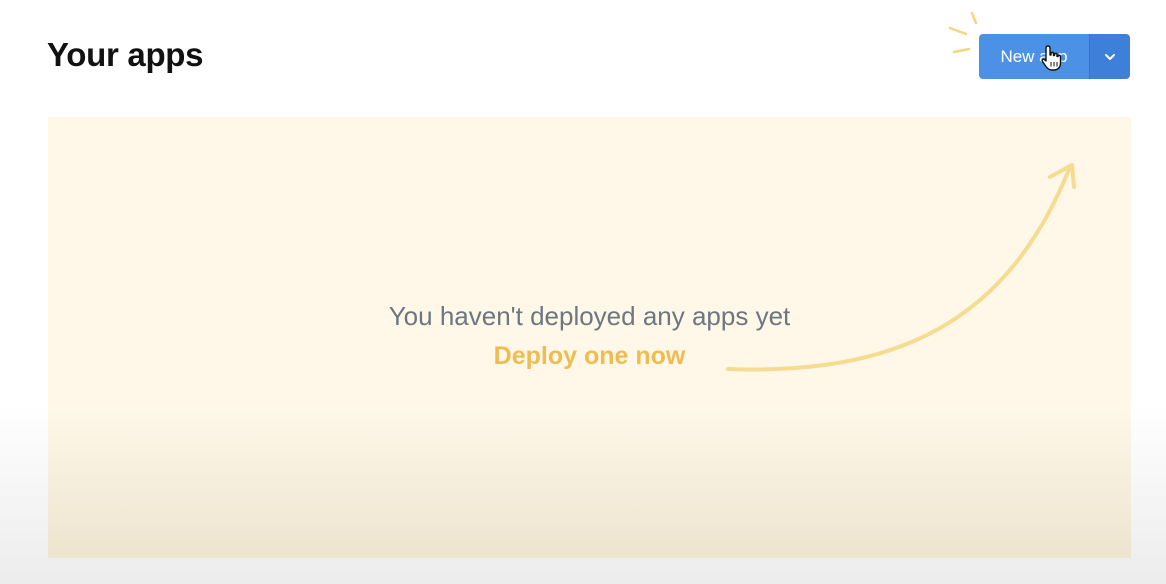  Describe the element at coordinates (589, 316) in the screenshot. I see `empty-state-message: You haven't deployed any apps yet` at that location.